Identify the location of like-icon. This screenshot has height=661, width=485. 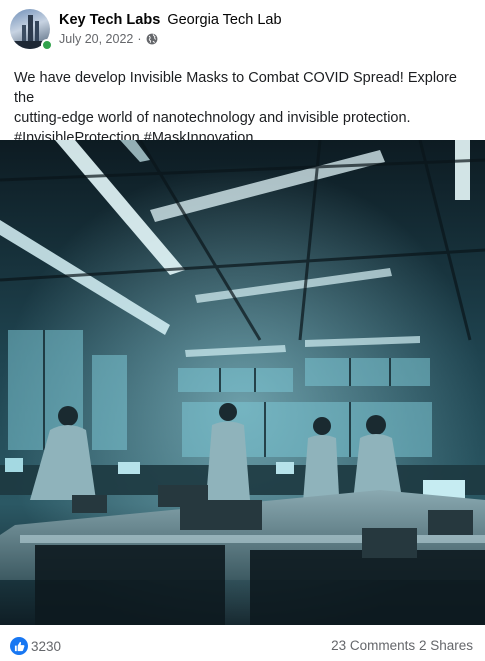
(19, 646).